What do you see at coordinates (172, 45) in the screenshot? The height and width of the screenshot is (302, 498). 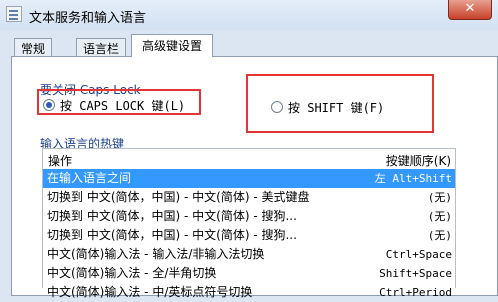 I see `tab-advanced-key-settings: 高级键设置` at bounding box center [172, 45].